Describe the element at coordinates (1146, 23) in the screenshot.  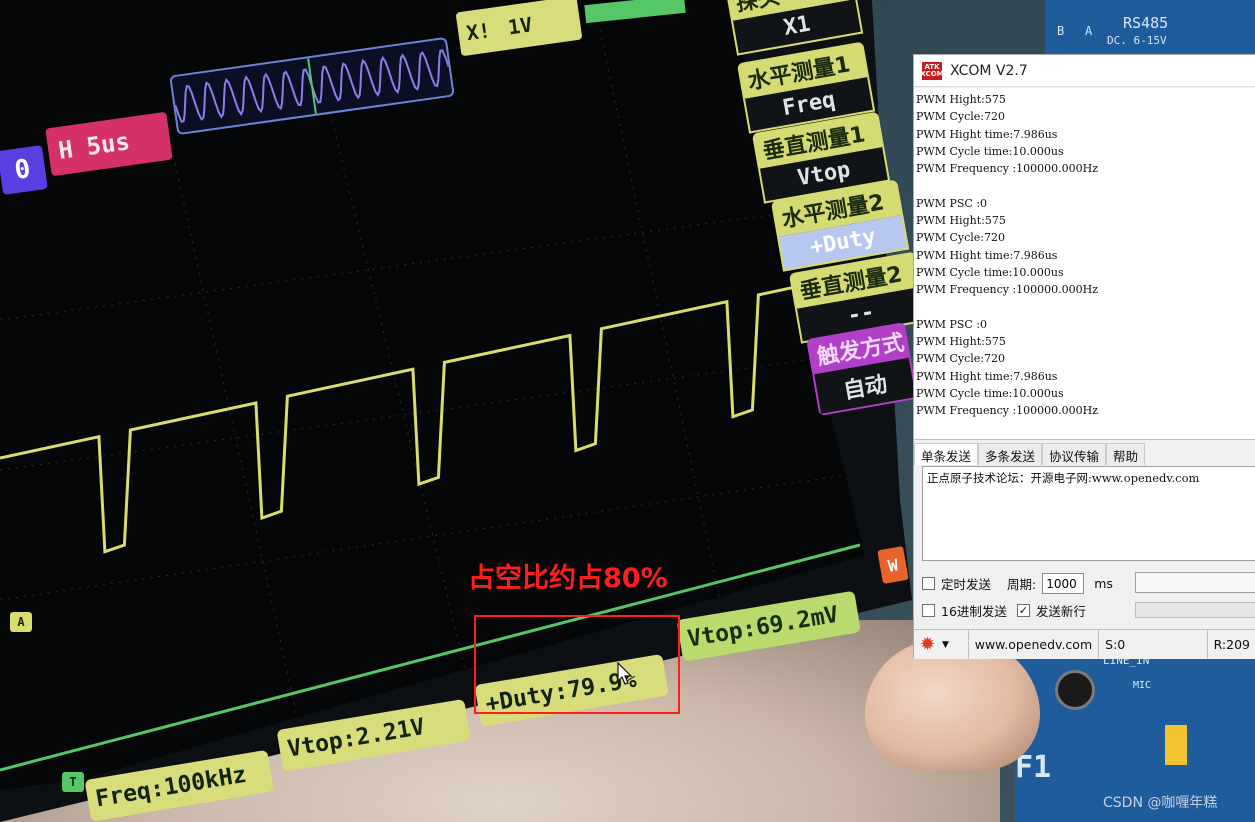
I see `rs485-label: RS485` at that location.